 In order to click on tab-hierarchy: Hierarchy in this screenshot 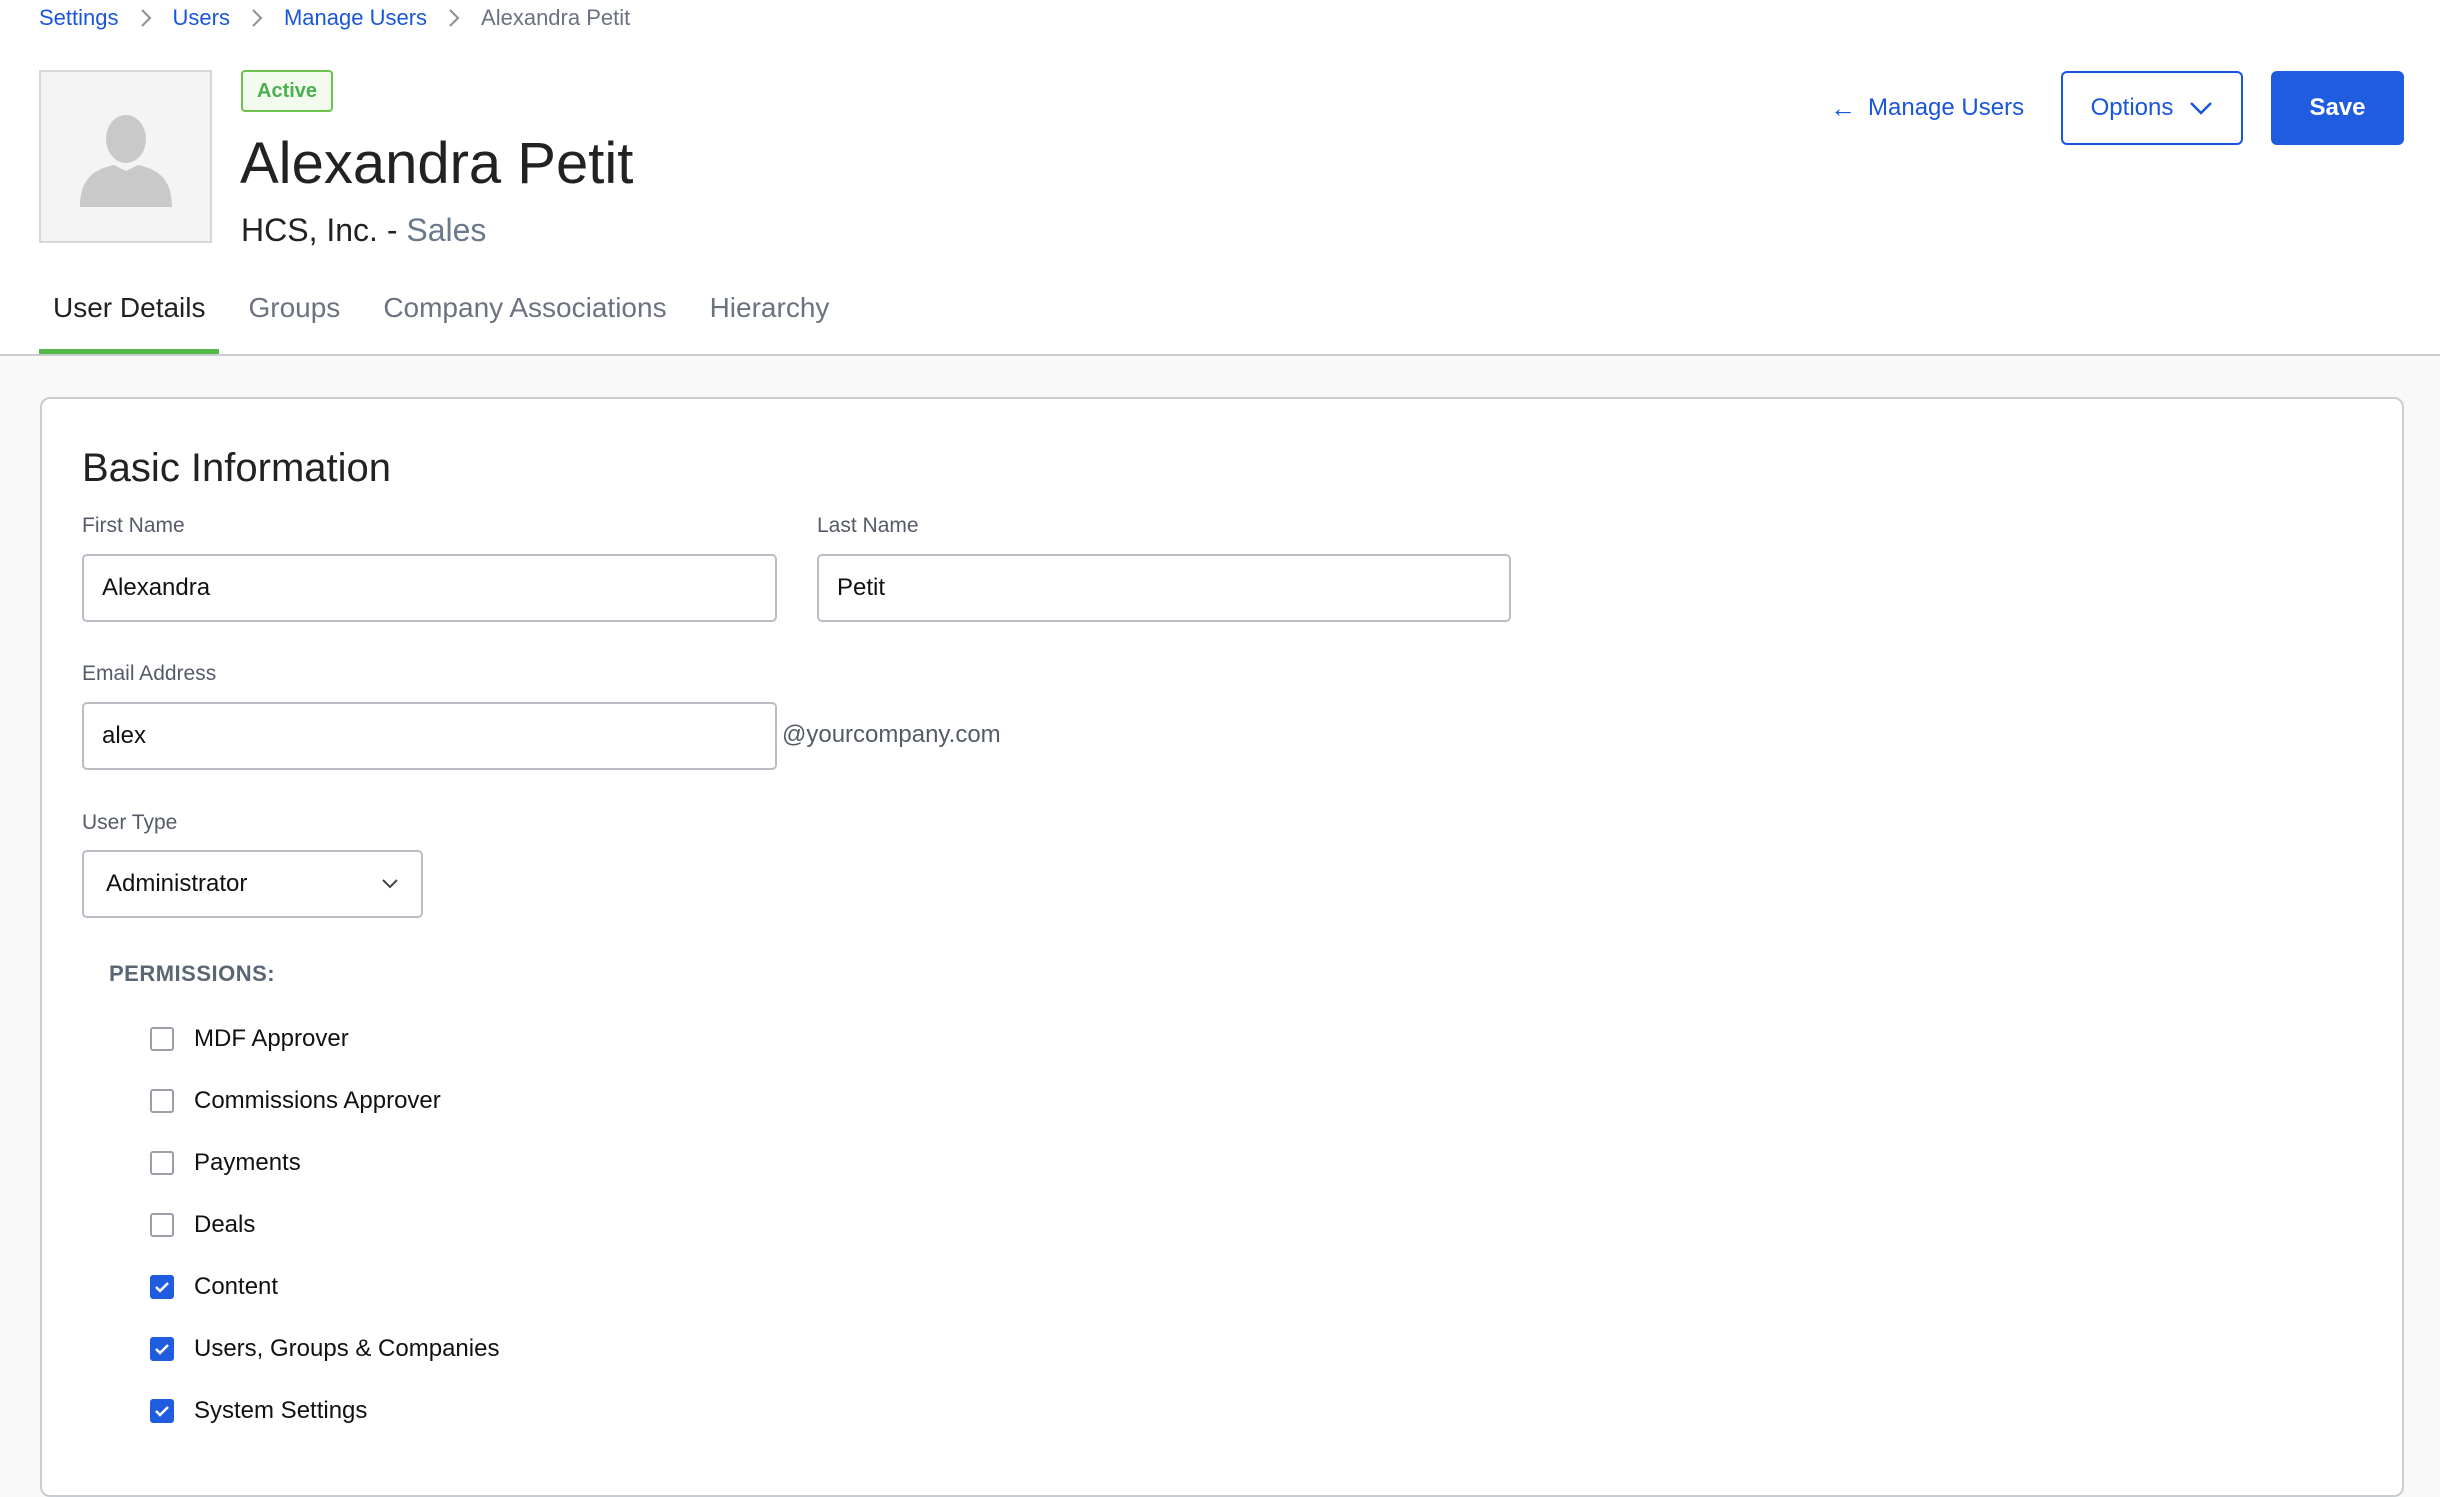, I will do `click(770, 317)`.